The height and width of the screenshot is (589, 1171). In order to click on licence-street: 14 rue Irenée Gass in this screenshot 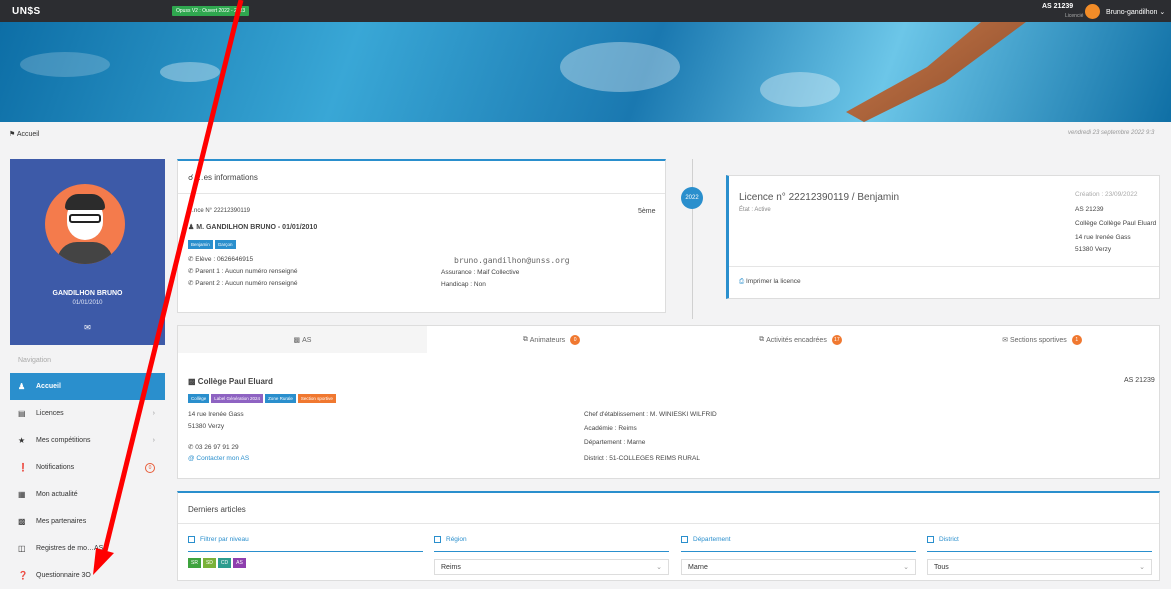, I will do `click(1103, 237)`.